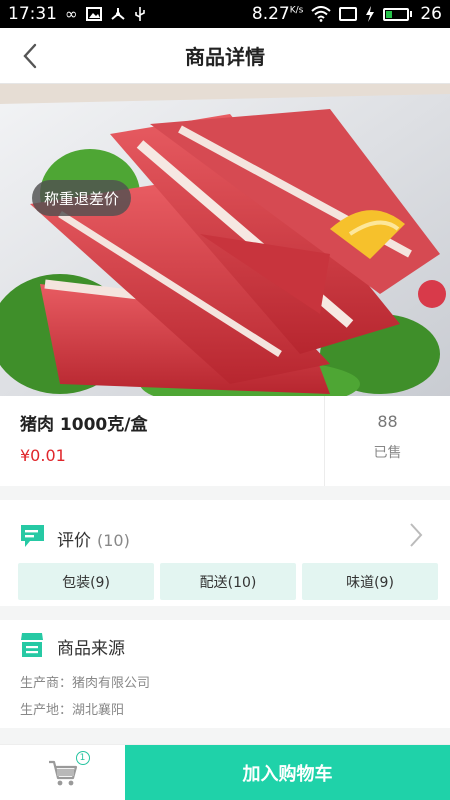 The width and height of the screenshot is (450, 800). I want to click on product-price: ¥0.01, so click(43, 455).